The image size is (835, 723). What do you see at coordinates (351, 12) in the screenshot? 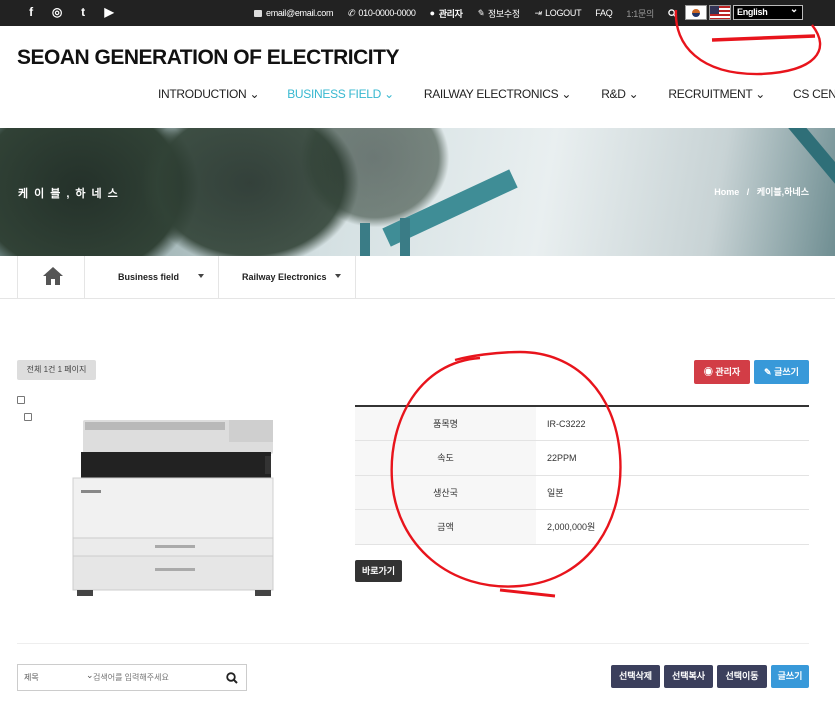
I see `phone-icon: ✆` at bounding box center [351, 12].